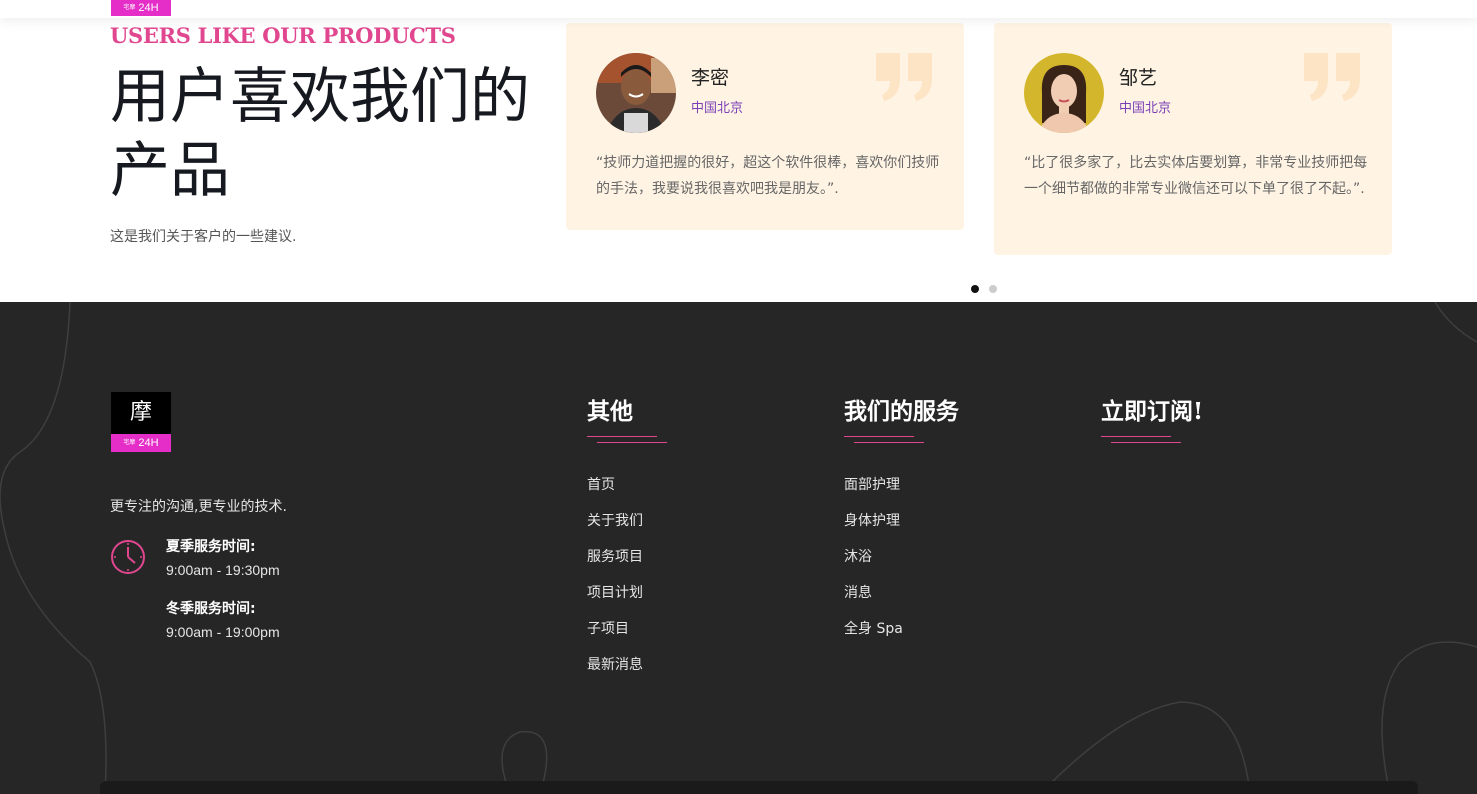  What do you see at coordinates (211, 609) in the screenshot?
I see `winter-hours-label: 冬季服务时间:` at bounding box center [211, 609].